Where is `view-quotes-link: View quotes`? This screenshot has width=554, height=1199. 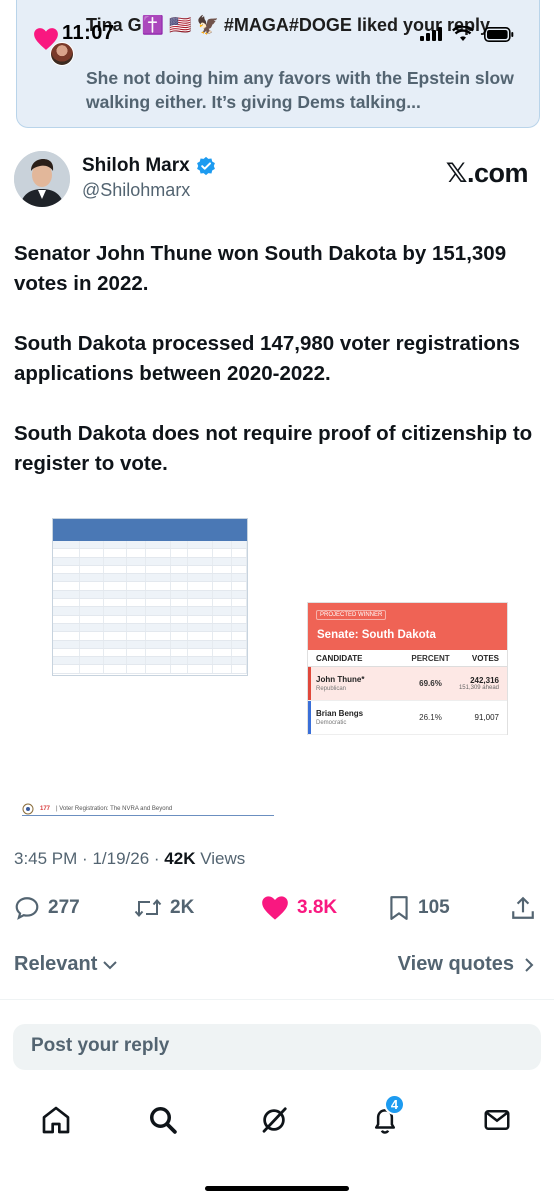 view-quotes-link: View quotes is located at coordinates (467, 964).